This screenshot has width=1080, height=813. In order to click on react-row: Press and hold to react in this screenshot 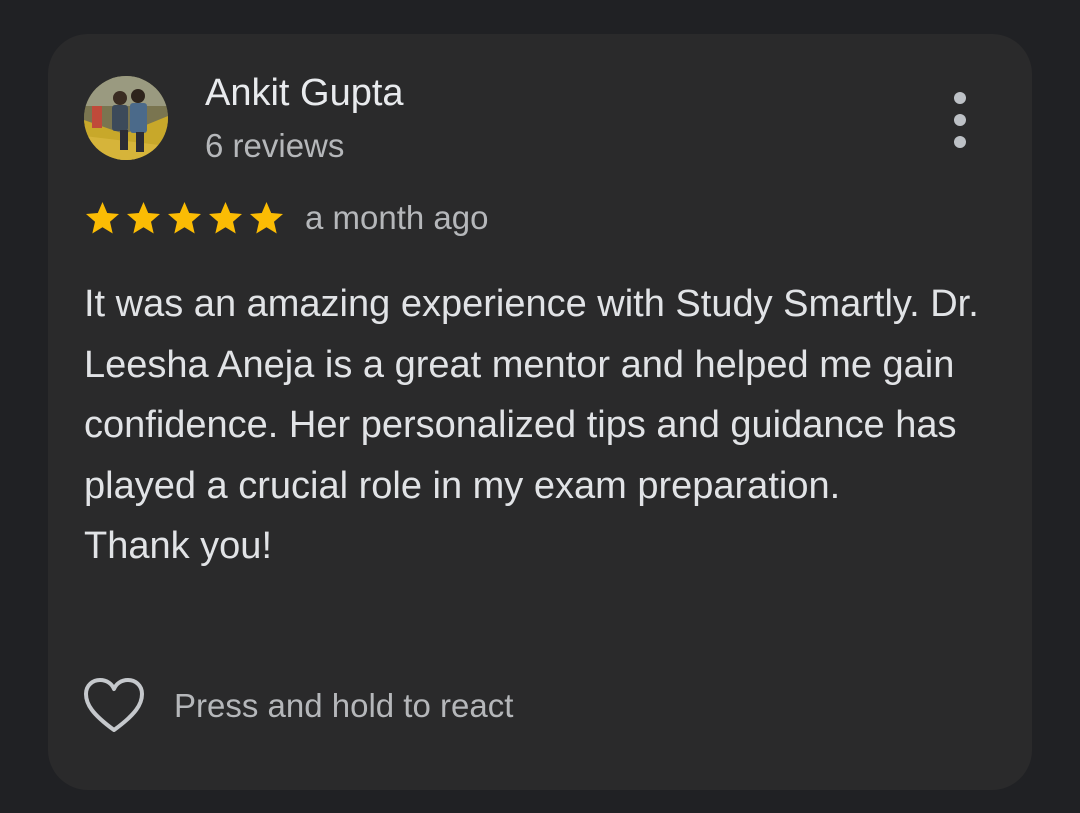, I will do `click(297, 706)`.